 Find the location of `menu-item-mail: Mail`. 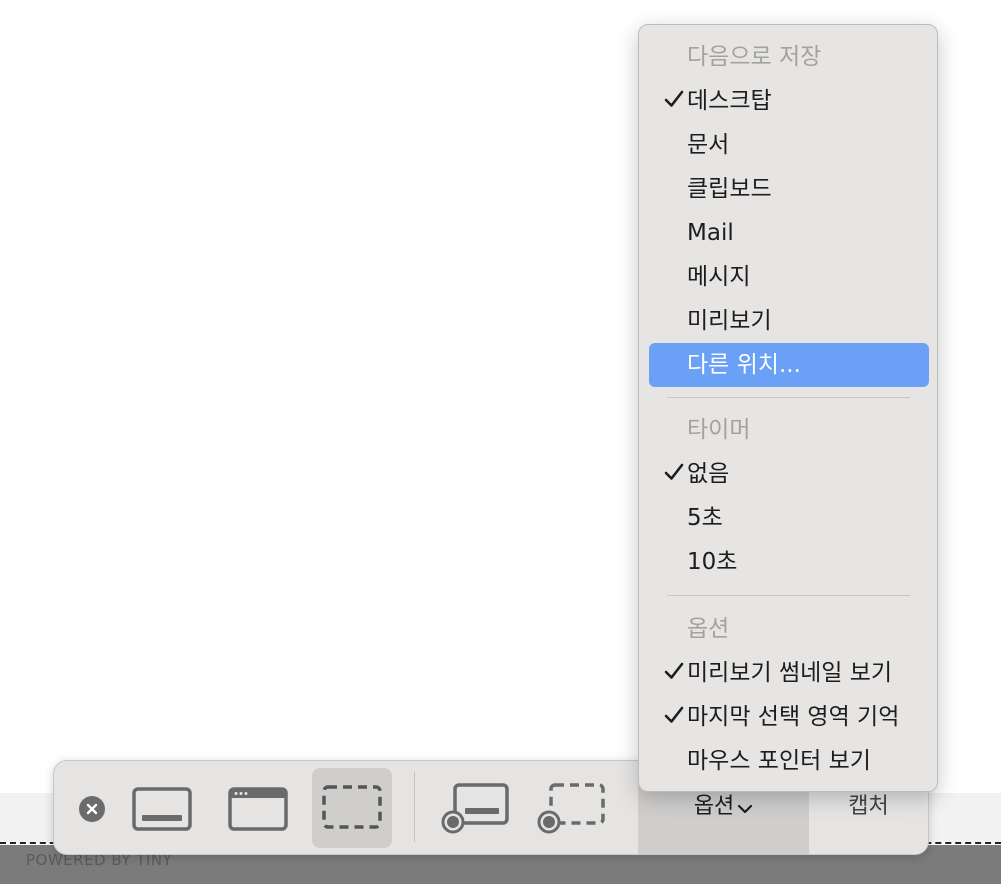

menu-item-mail: Mail is located at coordinates (789, 233).